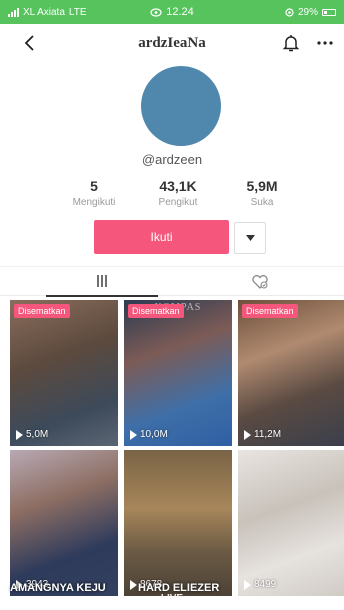 This screenshot has height=610, width=344. What do you see at coordinates (172, 43) in the screenshot?
I see `profile-header: ardzIeaNa` at bounding box center [172, 43].